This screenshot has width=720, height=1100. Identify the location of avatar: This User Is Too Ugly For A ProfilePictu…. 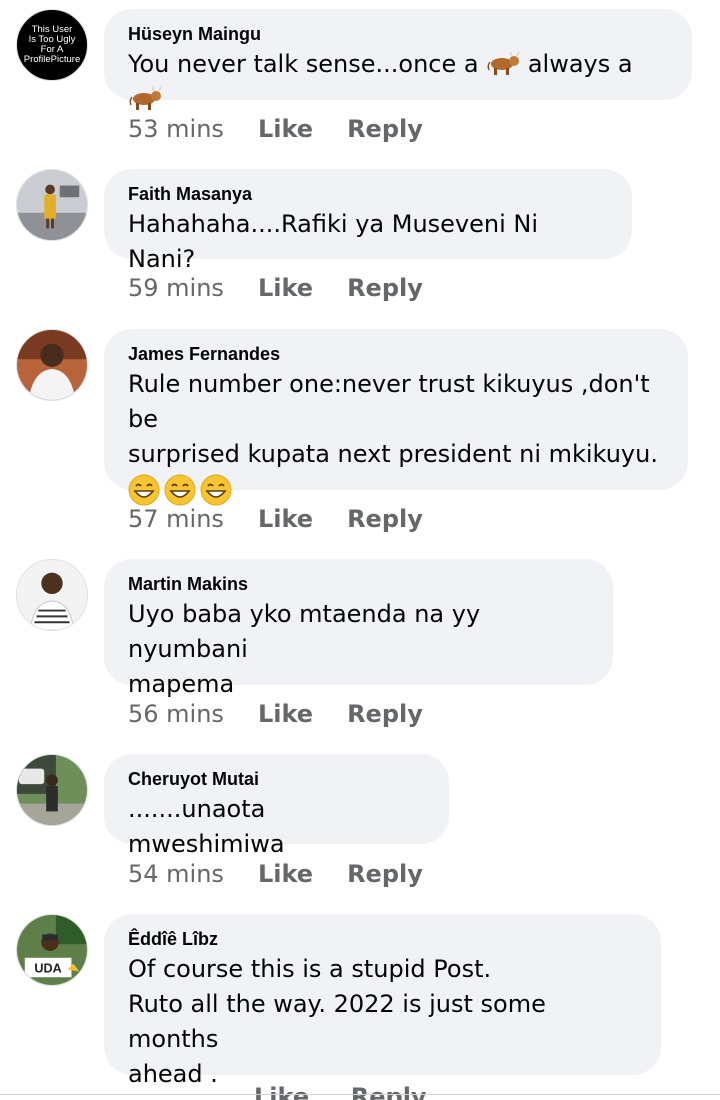
(52, 45).